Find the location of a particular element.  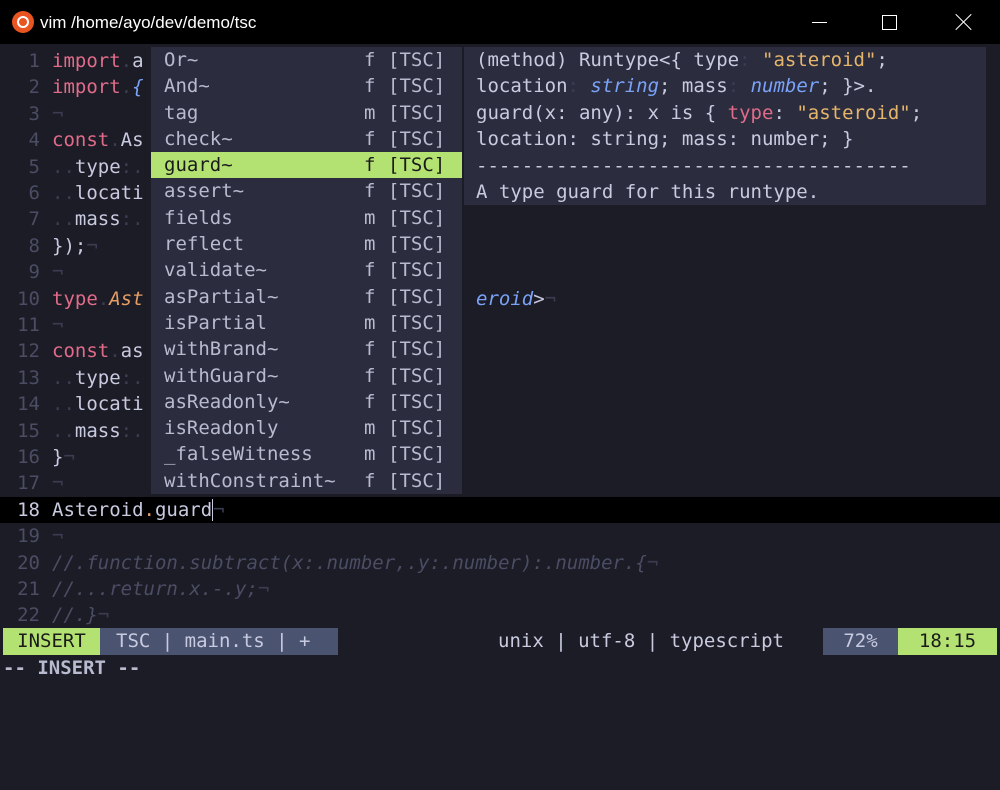

code-token: import is located at coordinates (86, 87).